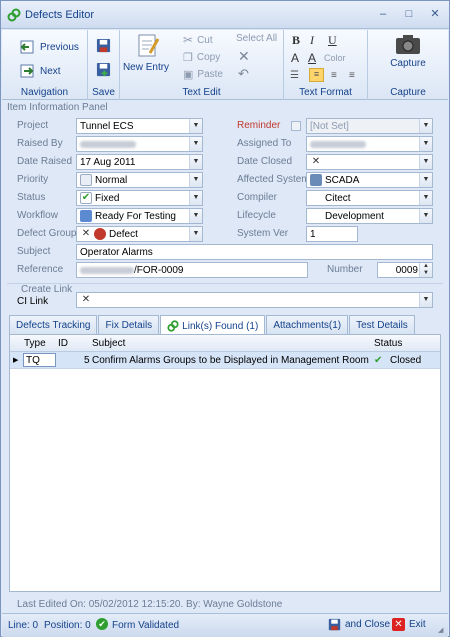 The image size is (450, 637). I want to click on number-label: Number, so click(345, 269).